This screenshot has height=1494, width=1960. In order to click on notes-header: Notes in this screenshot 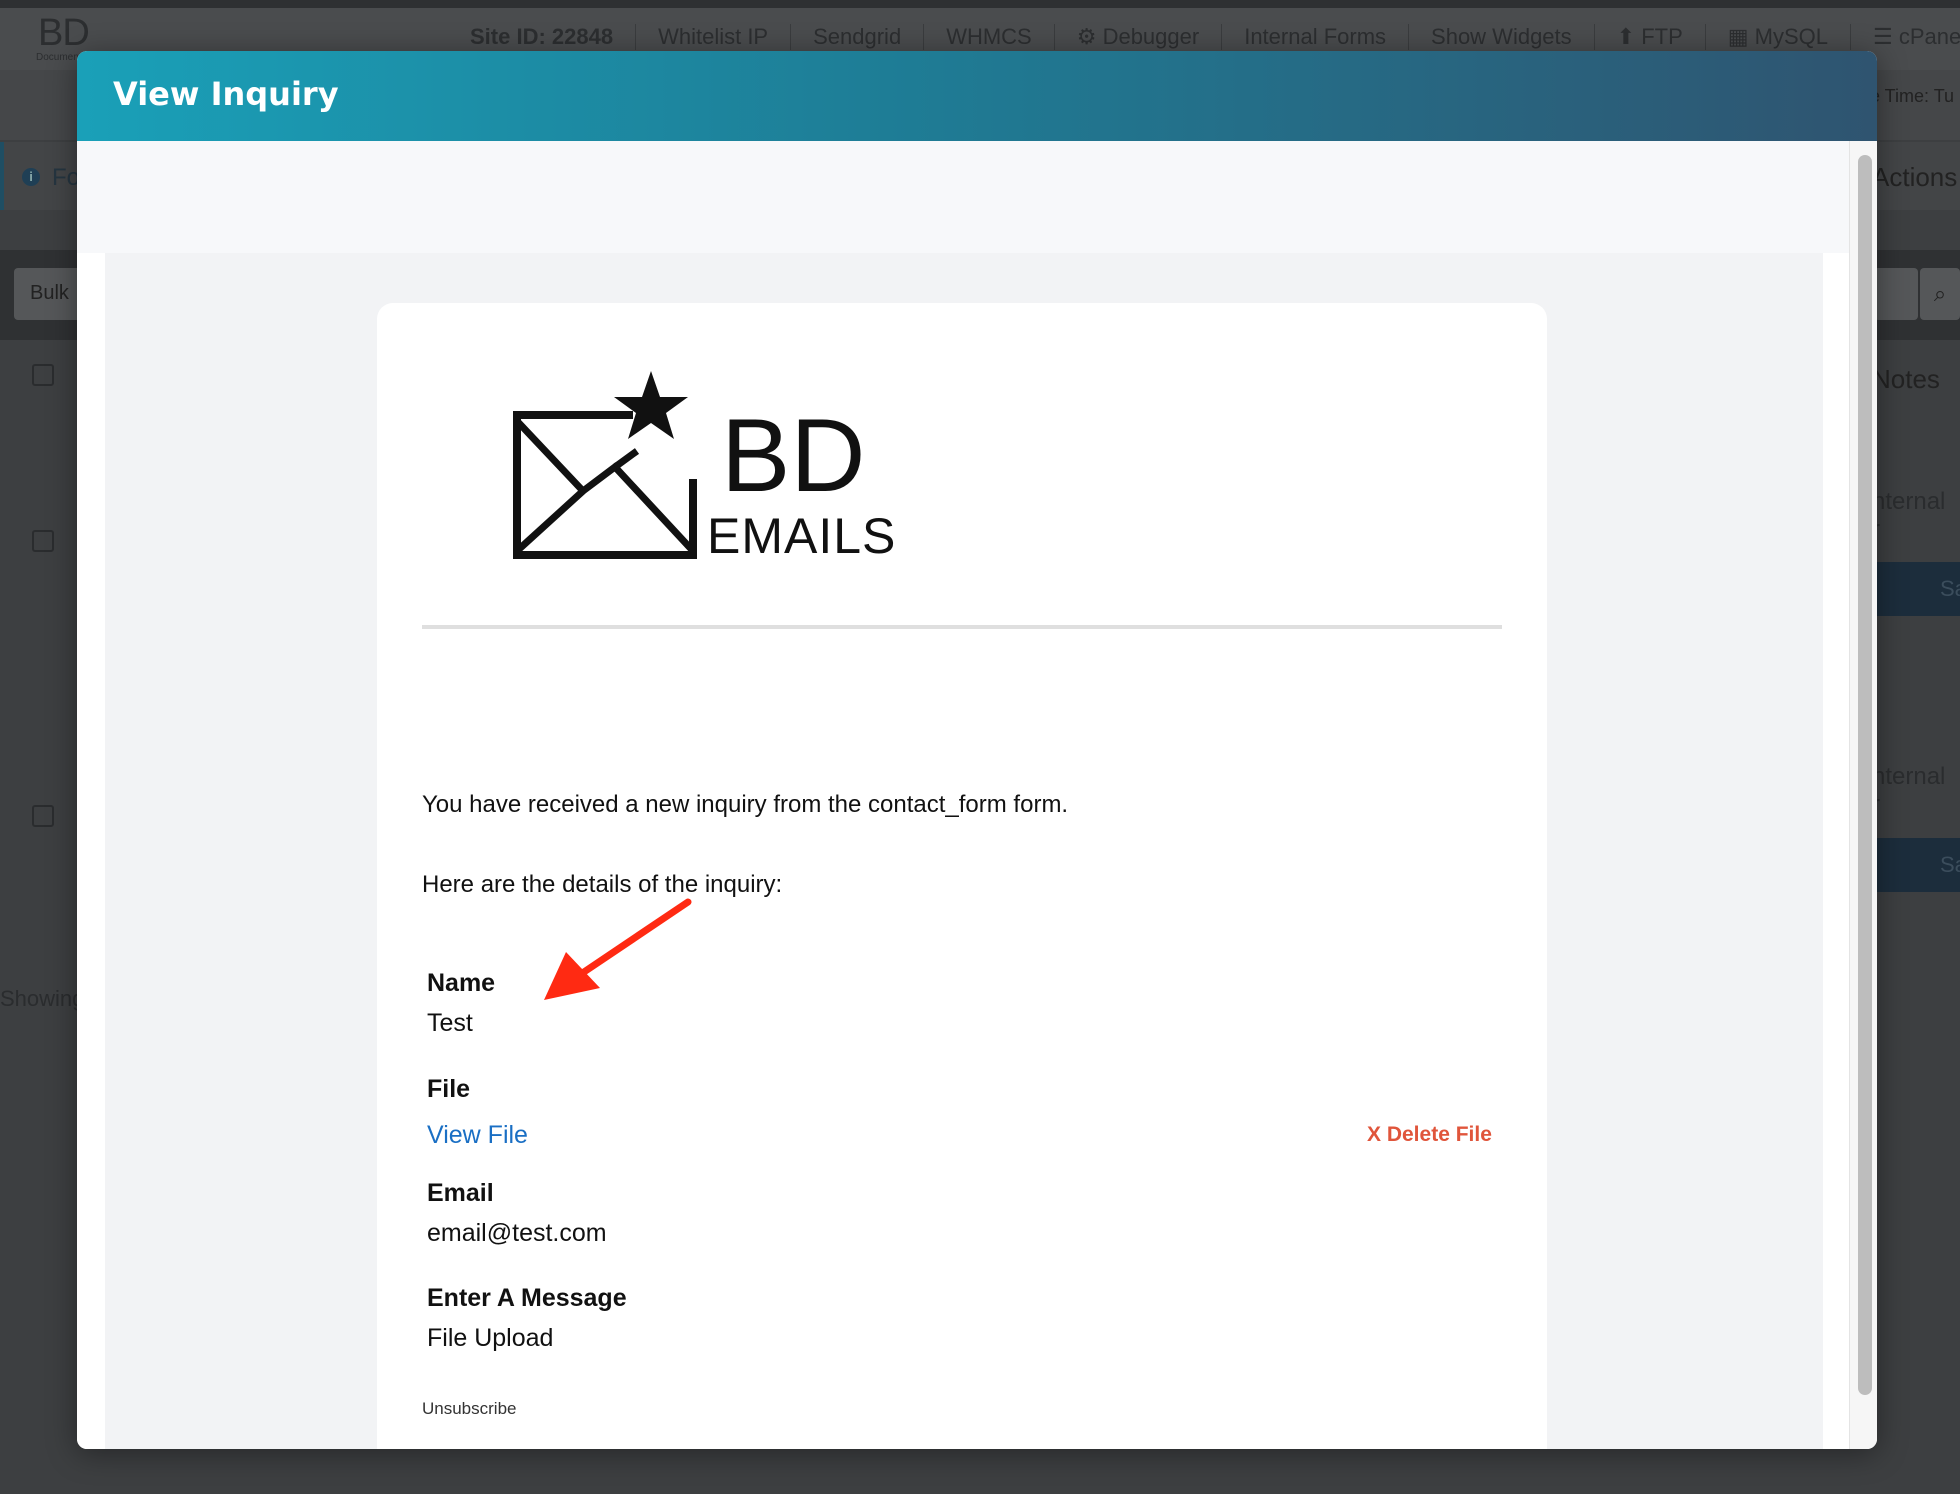, I will do `click(1906, 379)`.